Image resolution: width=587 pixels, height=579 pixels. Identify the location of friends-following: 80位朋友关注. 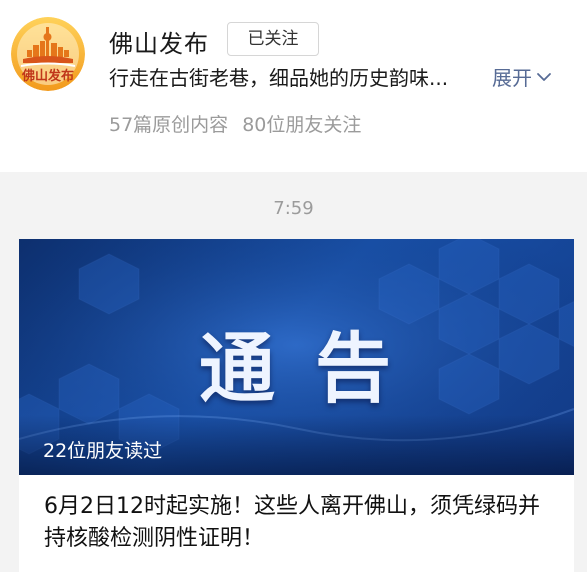
(301, 123).